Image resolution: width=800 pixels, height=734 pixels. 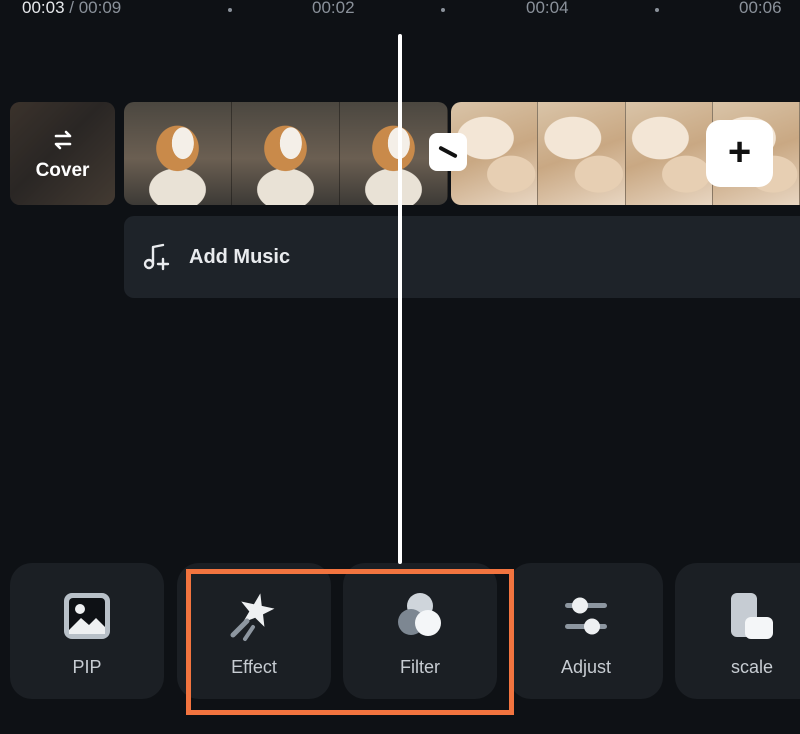 What do you see at coordinates (547, 8) in the screenshot?
I see `ruler-mark-2: 00:04` at bounding box center [547, 8].